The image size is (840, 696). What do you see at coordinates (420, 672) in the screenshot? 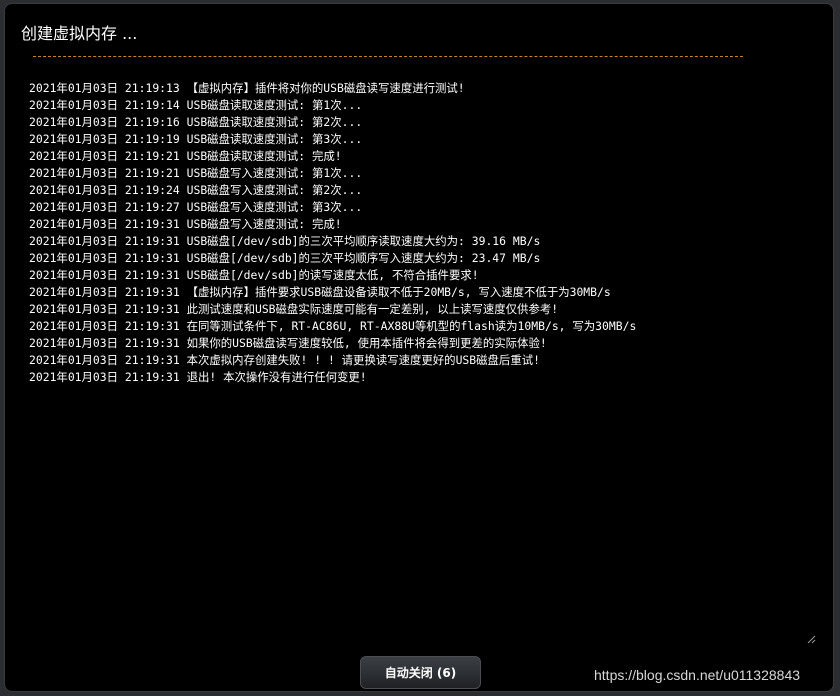
I see `auto-close-button: 自动关闭 (6)` at bounding box center [420, 672].